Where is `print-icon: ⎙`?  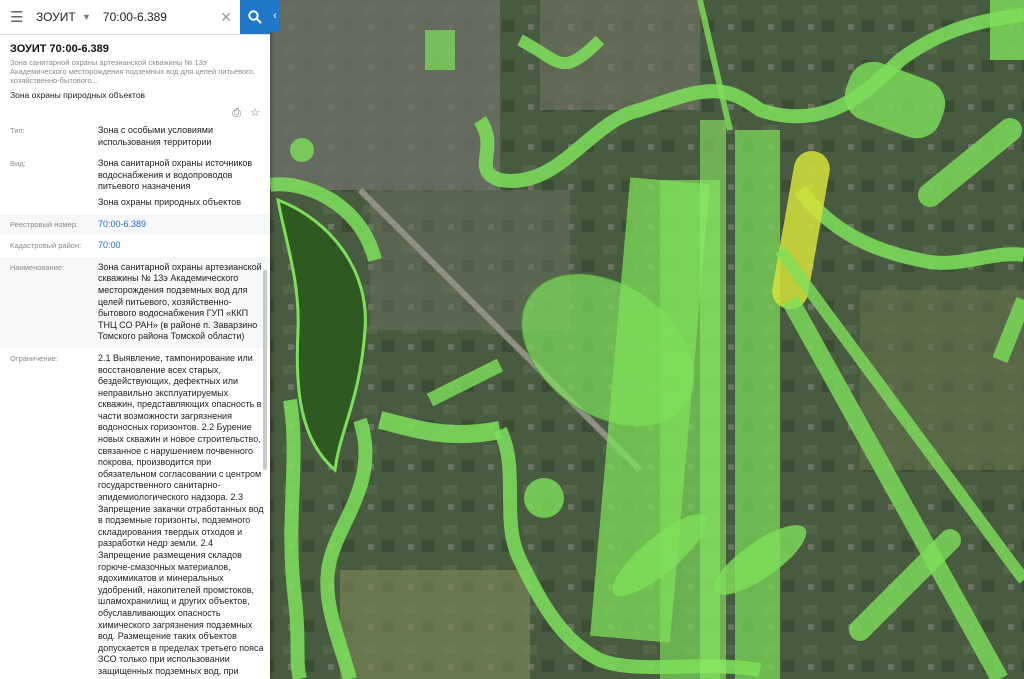
print-icon: ⎙ is located at coordinates (236, 113).